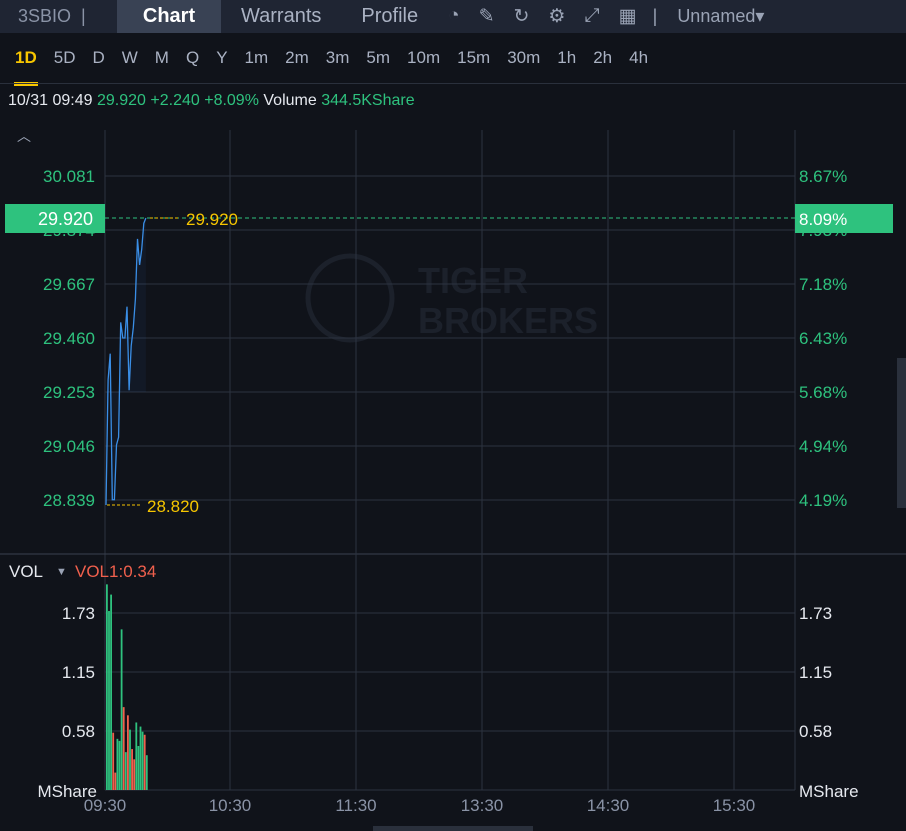 The image size is (906, 831). Describe the element at coordinates (69, 176) in the screenshot. I see `price-tick: 30.081` at that location.